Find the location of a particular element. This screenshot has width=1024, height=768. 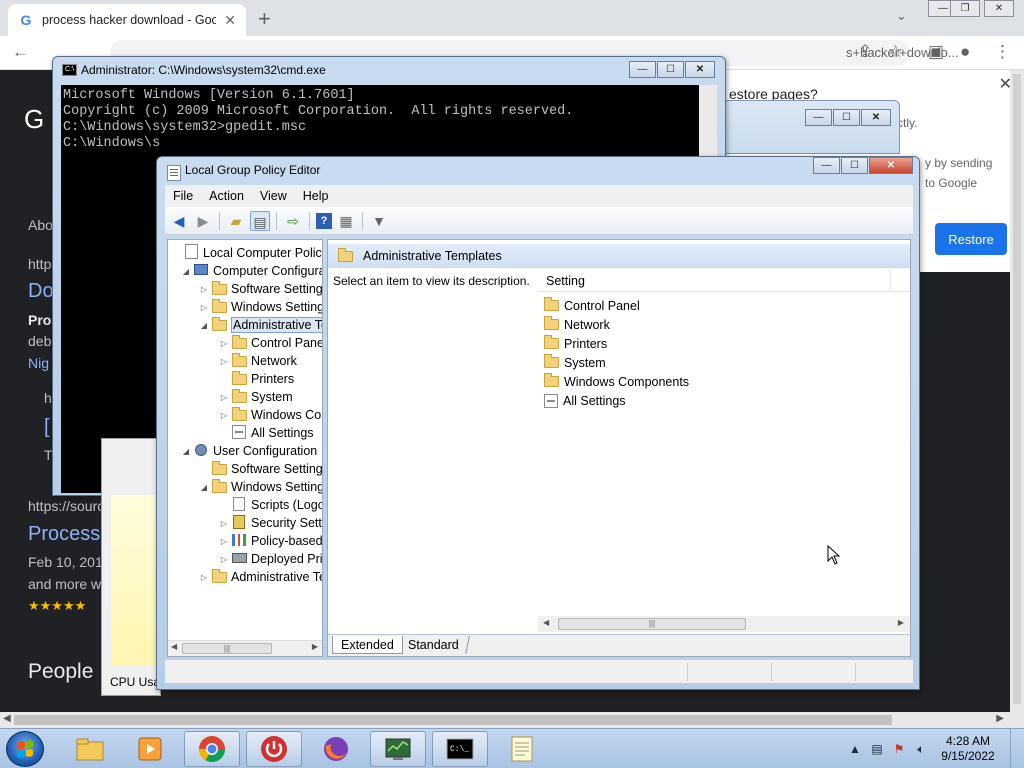

gpe-close-button: ✕ is located at coordinates (891, 165).